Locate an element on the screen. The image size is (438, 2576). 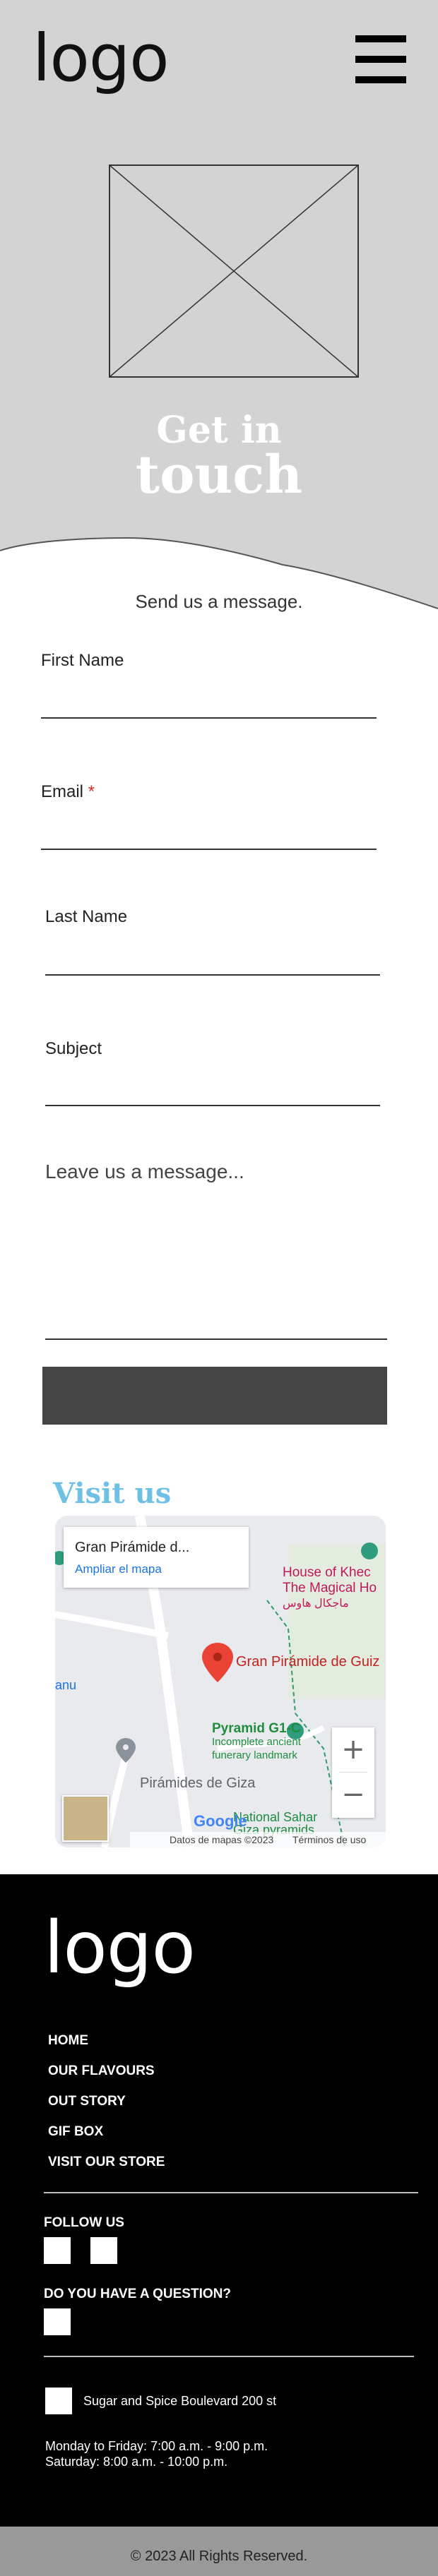
enlarge-map-link: Ampliar el mapa is located at coordinates (118, 1569).